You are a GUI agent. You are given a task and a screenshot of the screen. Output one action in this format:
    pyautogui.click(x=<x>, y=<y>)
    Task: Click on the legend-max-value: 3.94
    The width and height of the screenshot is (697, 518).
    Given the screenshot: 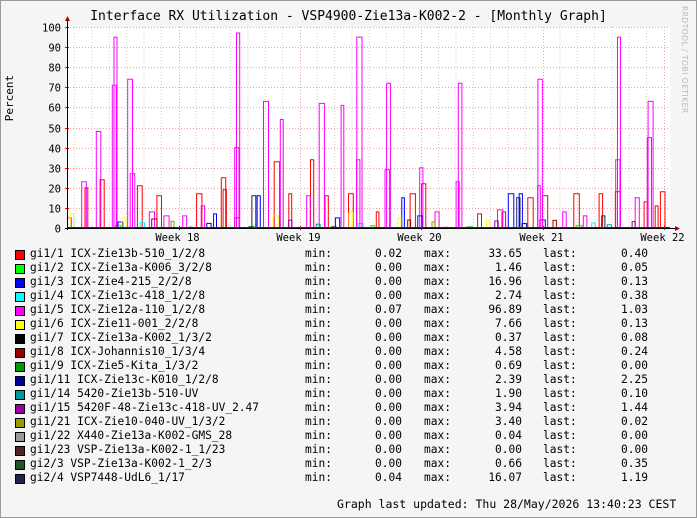 What is the action you would take?
    pyautogui.click(x=508, y=407)
    